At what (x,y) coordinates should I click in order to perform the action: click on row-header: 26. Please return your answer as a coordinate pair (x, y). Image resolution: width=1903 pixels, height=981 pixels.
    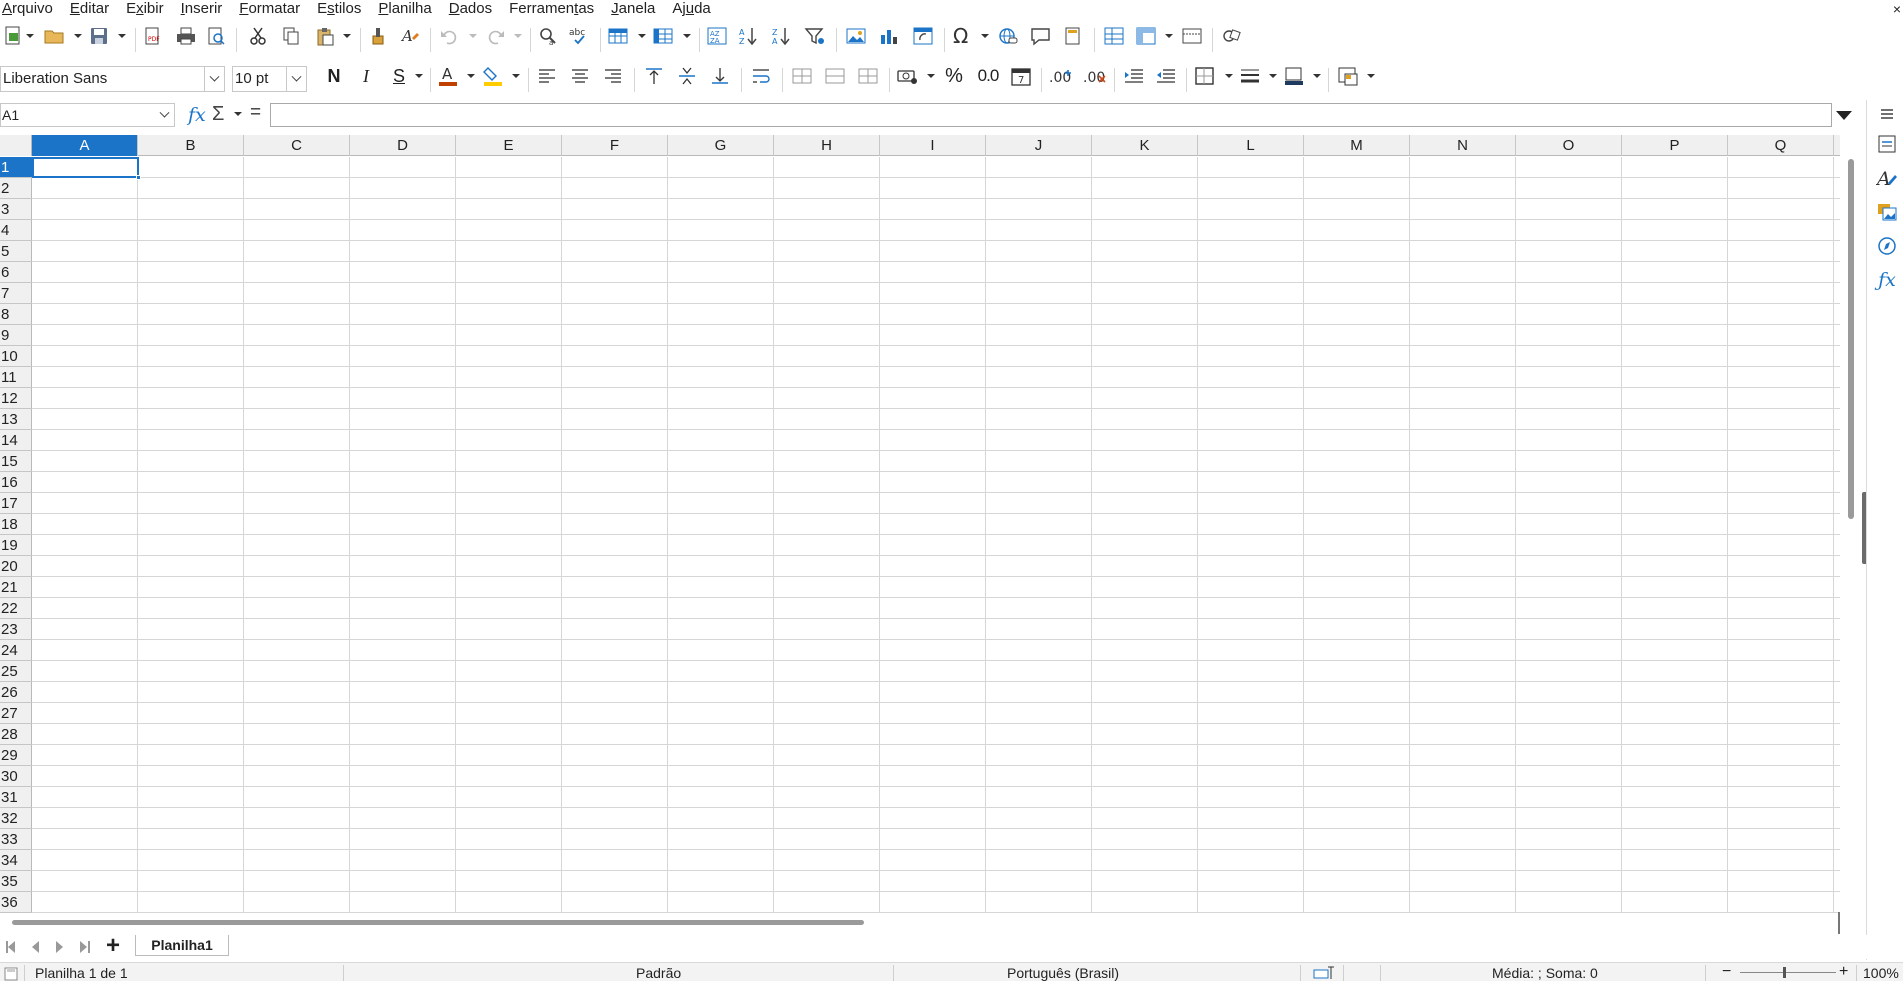
    Looking at the image, I should click on (16, 692).